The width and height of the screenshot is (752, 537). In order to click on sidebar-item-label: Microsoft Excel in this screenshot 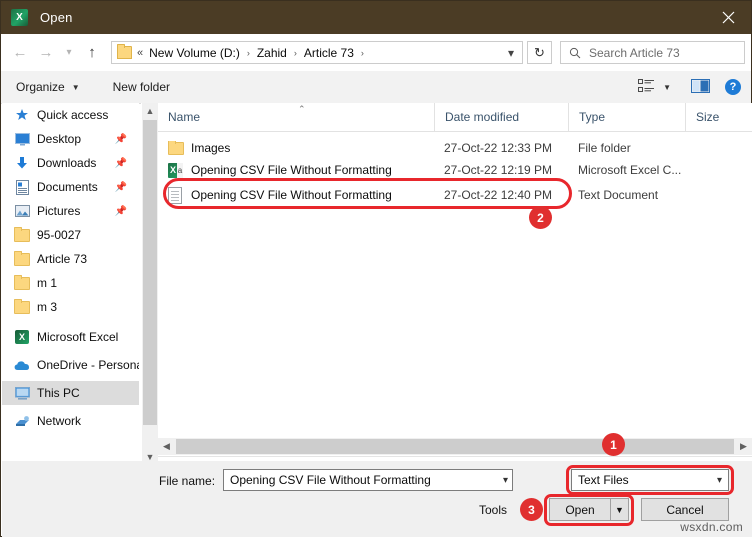, I will do `click(78, 337)`.